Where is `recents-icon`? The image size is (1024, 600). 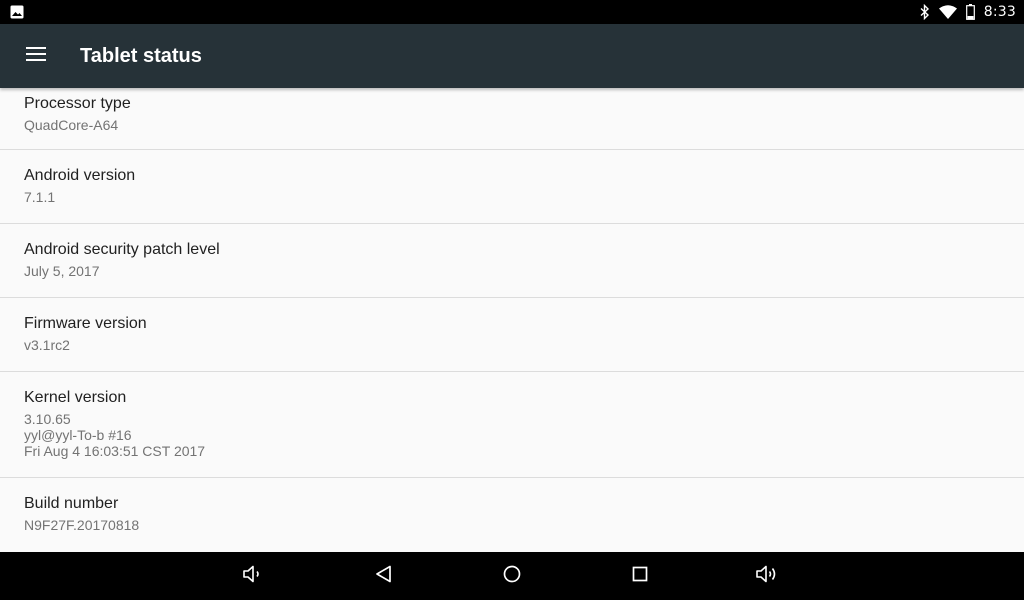 recents-icon is located at coordinates (640, 576).